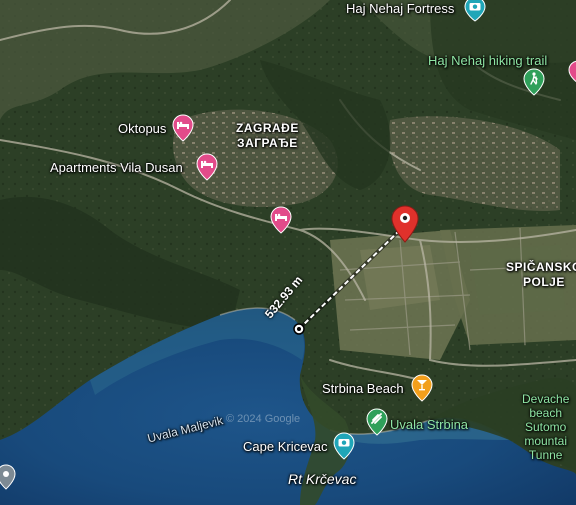 The height and width of the screenshot is (505, 576). Describe the element at coordinates (429, 424) in the screenshot. I see `poi-label-uvala-strbina: Uvala Strbina` at that location.